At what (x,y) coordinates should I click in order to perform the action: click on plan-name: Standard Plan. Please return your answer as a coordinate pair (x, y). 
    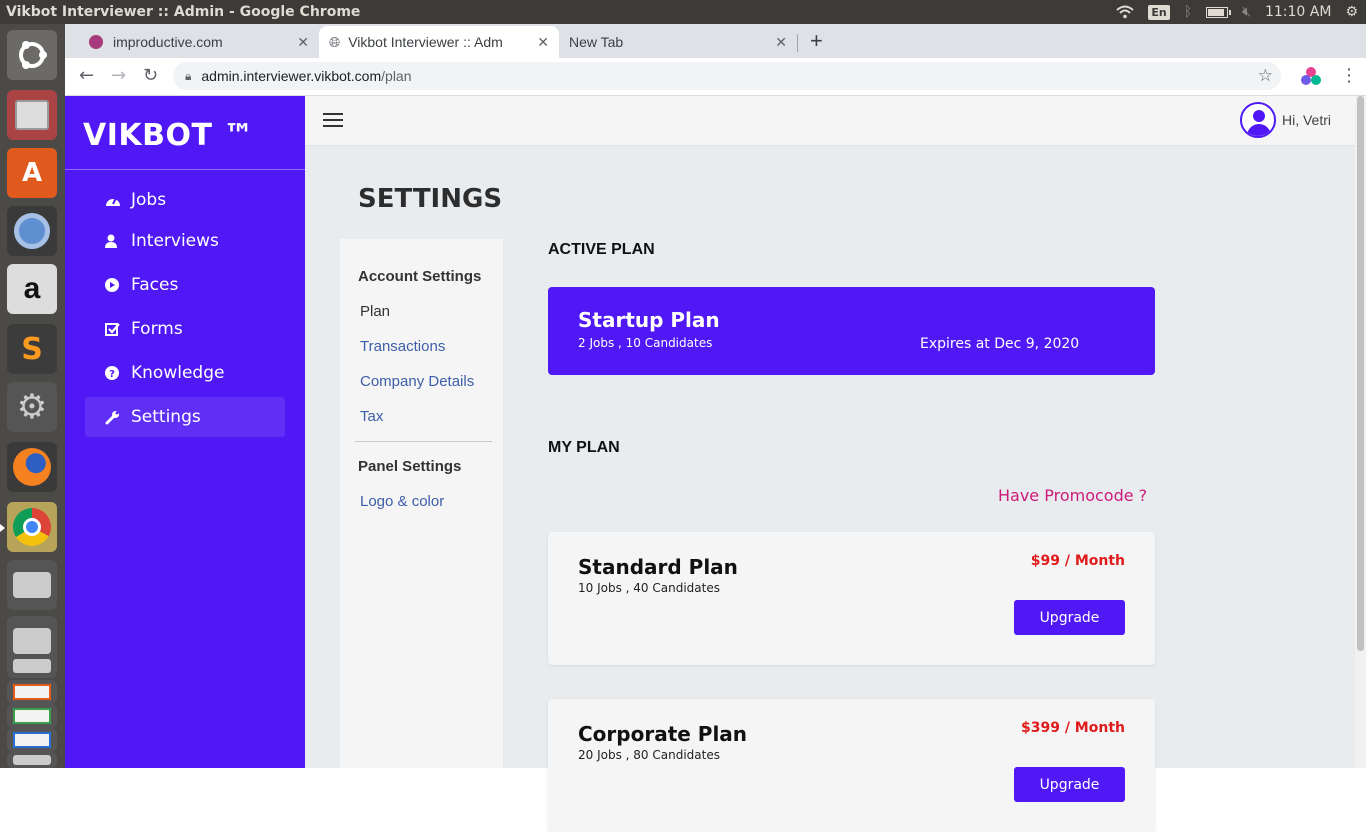
    Looking at the image, I should click on (658, 567).